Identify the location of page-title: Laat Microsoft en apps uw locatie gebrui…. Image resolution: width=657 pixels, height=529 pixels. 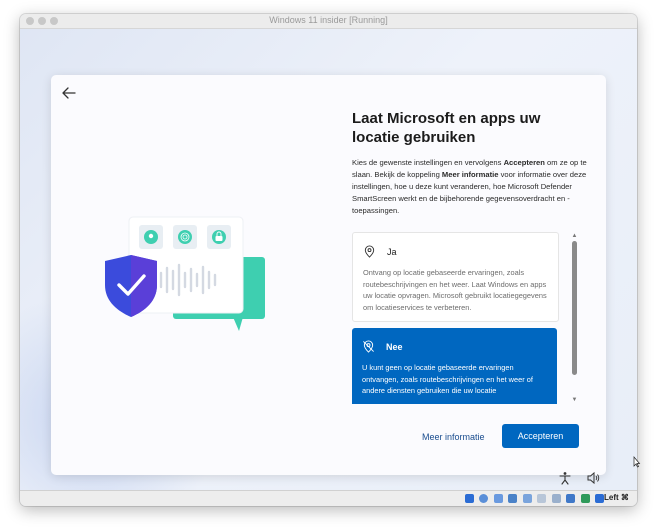
(446, 128).